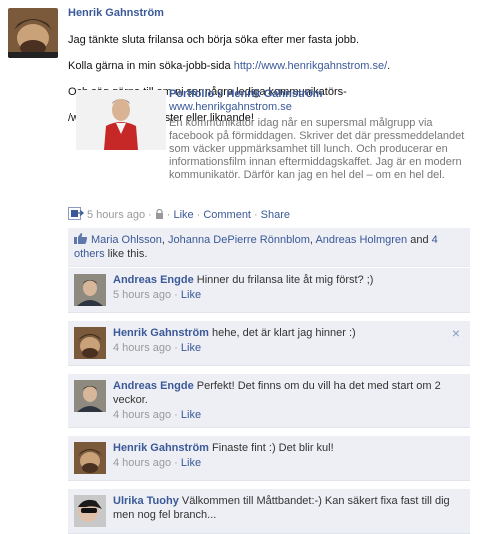  I want to click on remove-comment-icon: ×, so click(456, 333).